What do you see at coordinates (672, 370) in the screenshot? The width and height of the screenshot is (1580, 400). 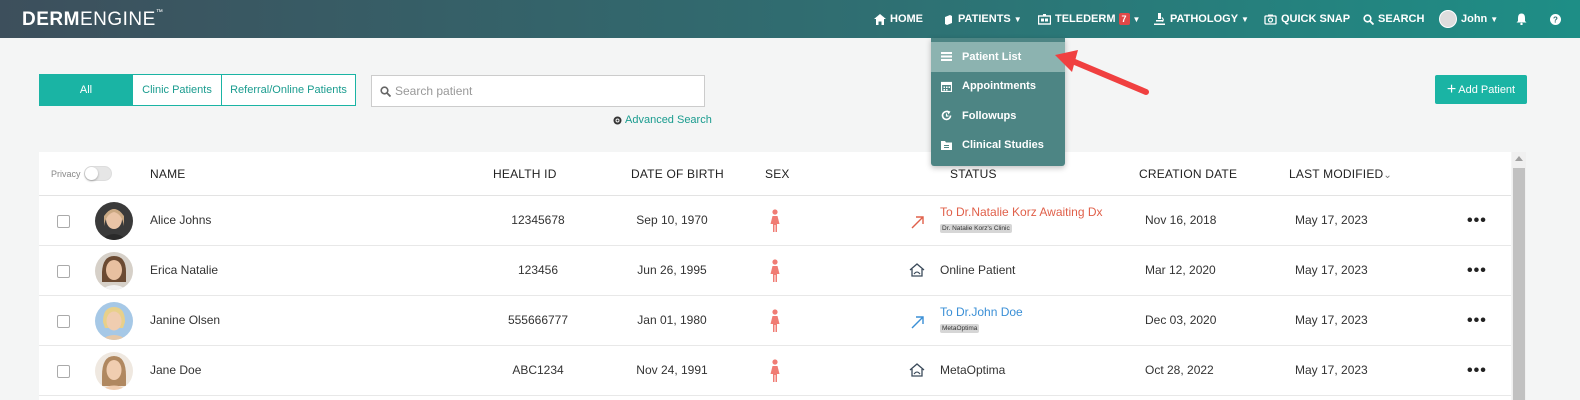 I see `date-of-birth: Nov 24, 1991` at bounding box center [672, 370].